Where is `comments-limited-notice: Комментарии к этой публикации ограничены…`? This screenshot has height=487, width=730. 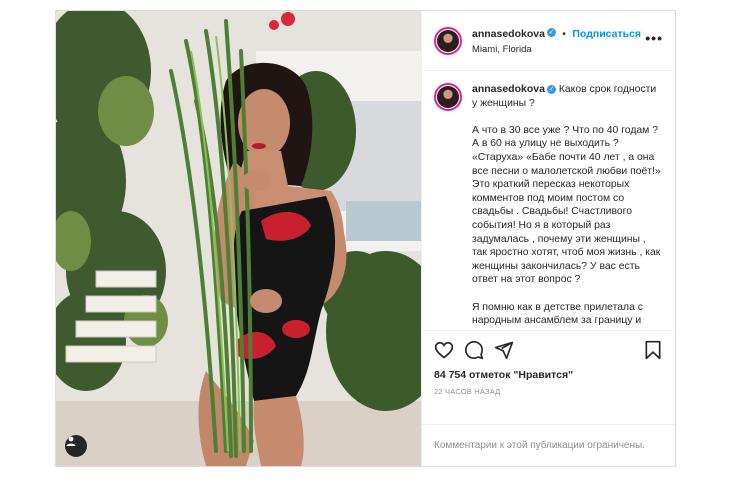 comments-limited-notice: Комментарии к этой публикации ограничены… is located at coordinates (548, 445).